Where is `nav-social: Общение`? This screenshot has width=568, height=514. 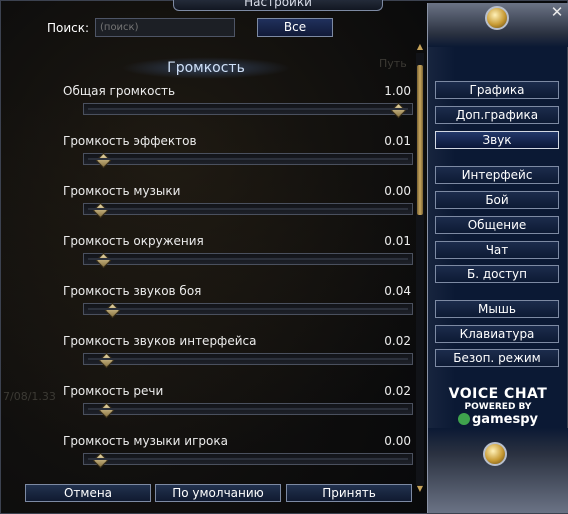 nav-social: Общение is located at coordinates (497, 225).